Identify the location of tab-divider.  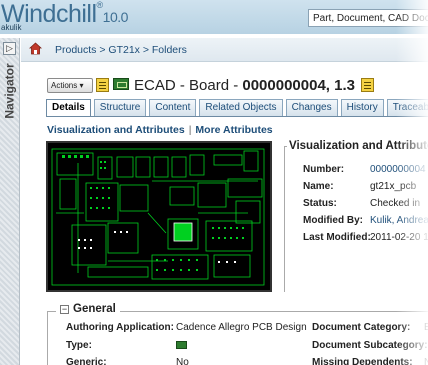
(237, 116).